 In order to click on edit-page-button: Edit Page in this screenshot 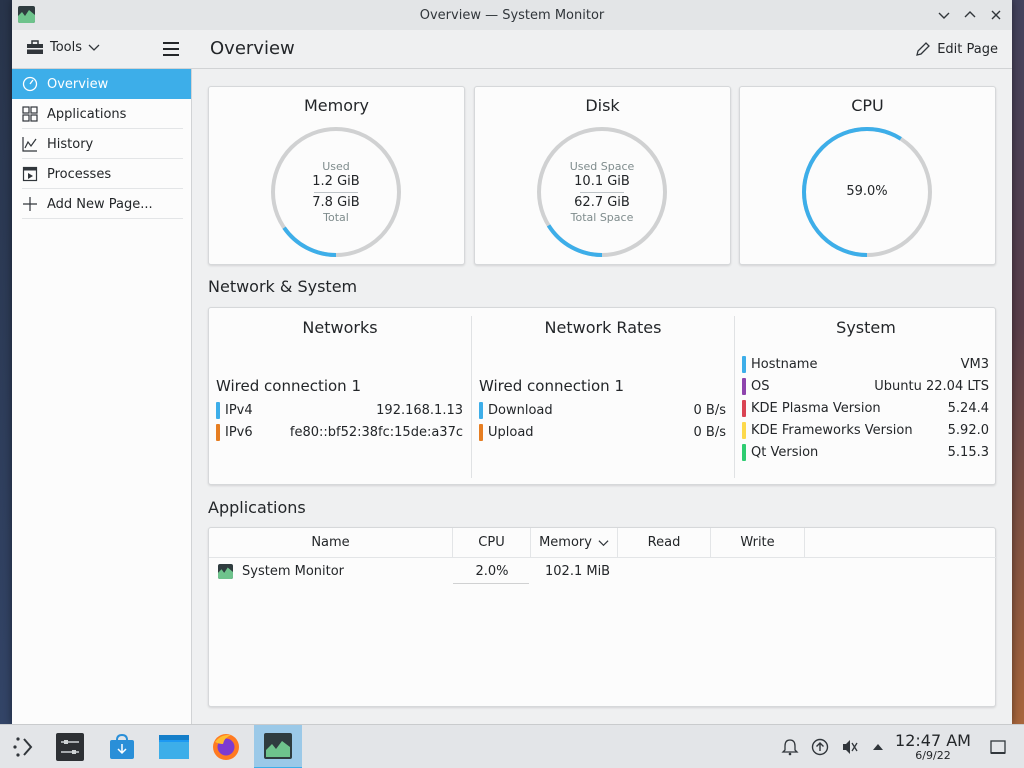, I will do `click(956, 49)`.